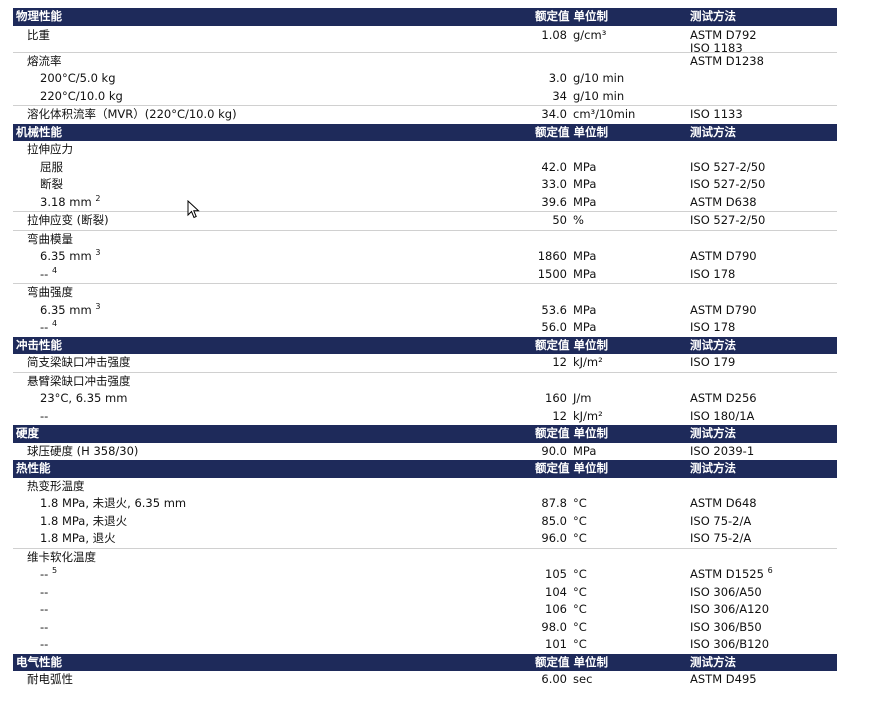 This screenshot has width=879, height=710. What do you see at coordinates (425, 522) in the screenshot?
I see `property-row: 1.8 MPa, 未退火 85.0 °C ISO 75-2/A` at bounding box center [425, 522].